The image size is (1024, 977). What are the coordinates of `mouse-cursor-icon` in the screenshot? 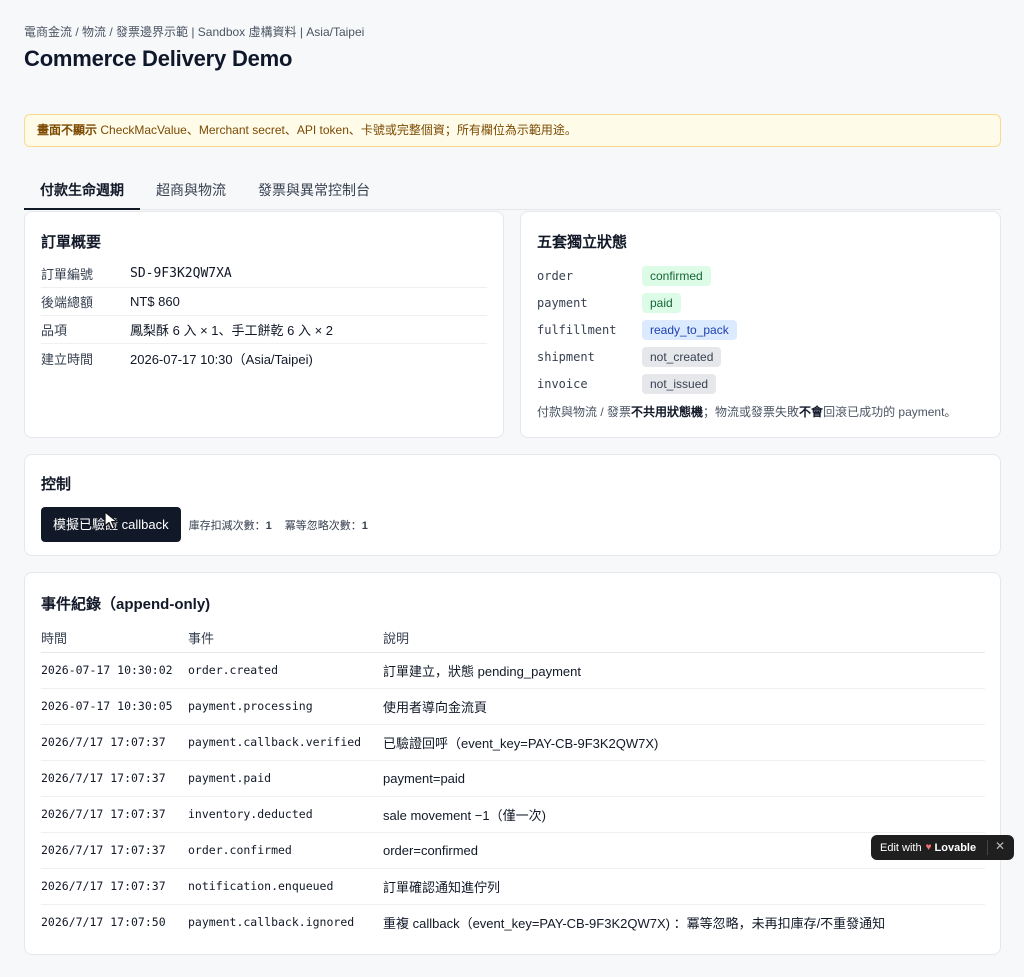 It's located at (111, 520).